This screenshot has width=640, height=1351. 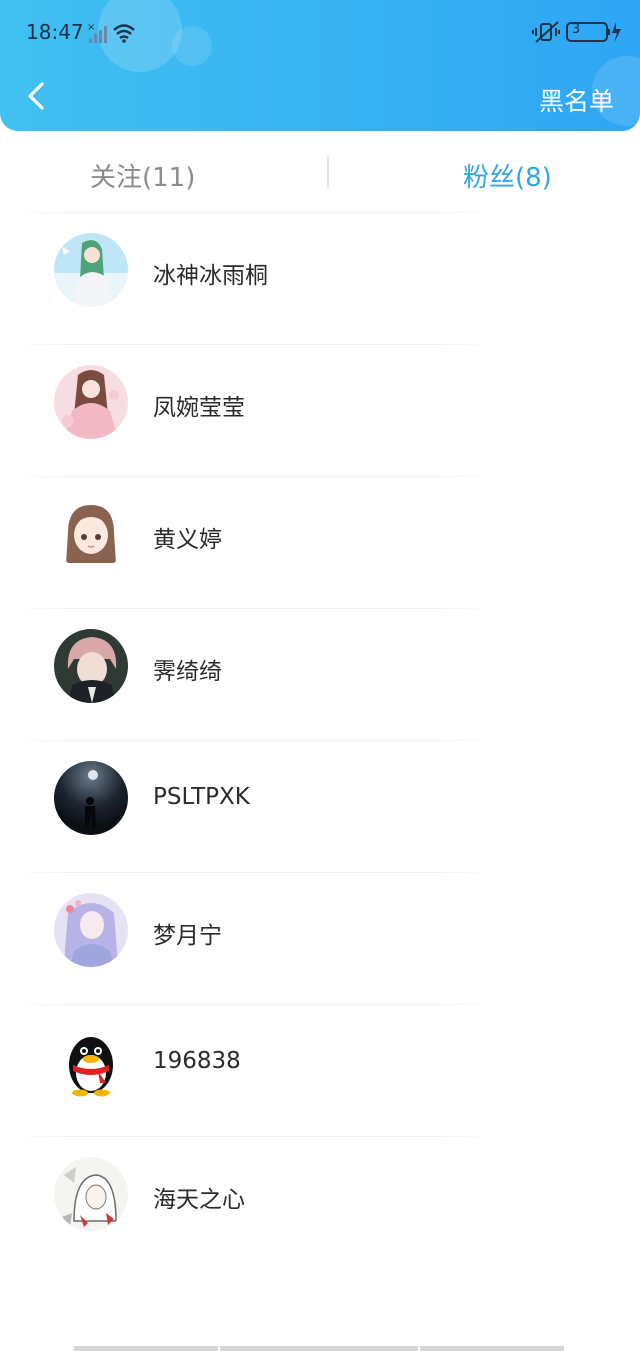 What do you see at coordinates (319, 1348) in the screenshot?
I see `bottom-bar` at bounding box center [319, 1348].